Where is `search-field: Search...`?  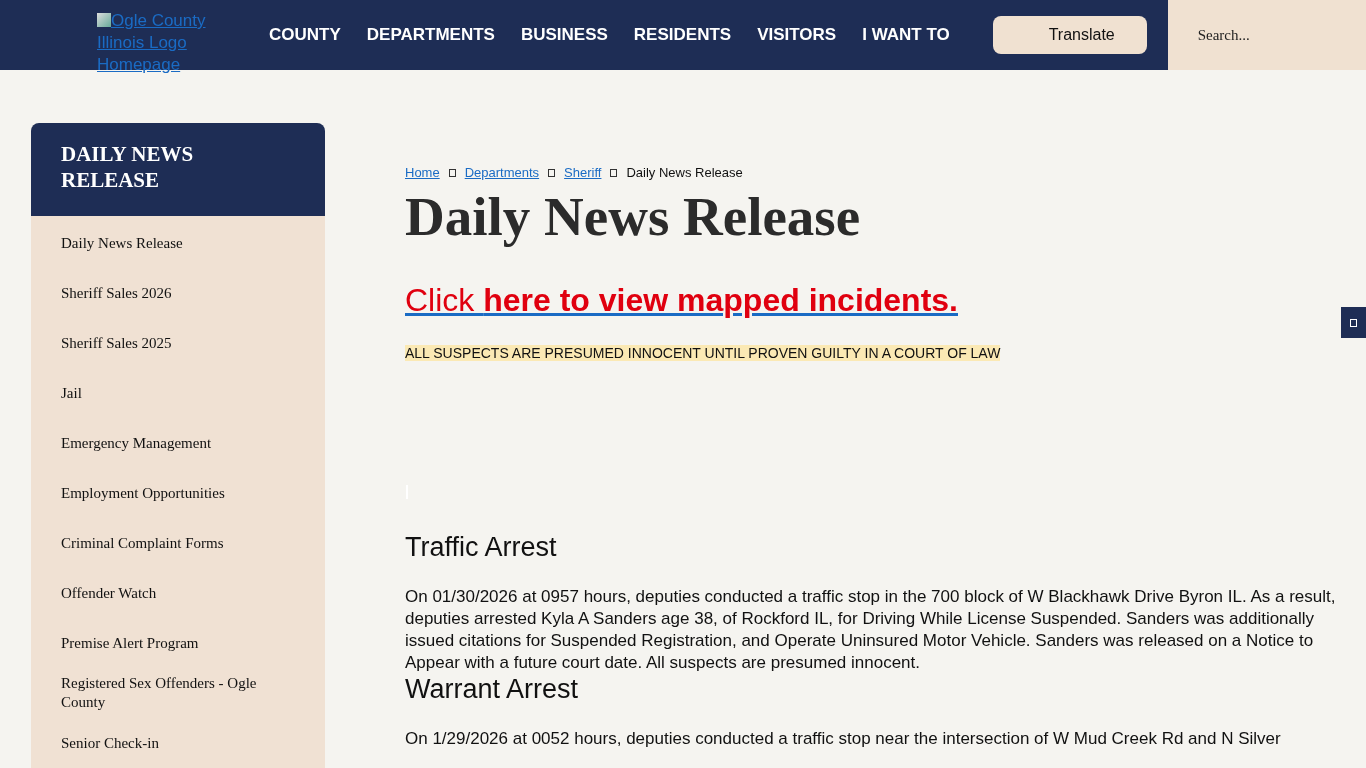
search-field: Search... is located at coordinates (1266, 35).